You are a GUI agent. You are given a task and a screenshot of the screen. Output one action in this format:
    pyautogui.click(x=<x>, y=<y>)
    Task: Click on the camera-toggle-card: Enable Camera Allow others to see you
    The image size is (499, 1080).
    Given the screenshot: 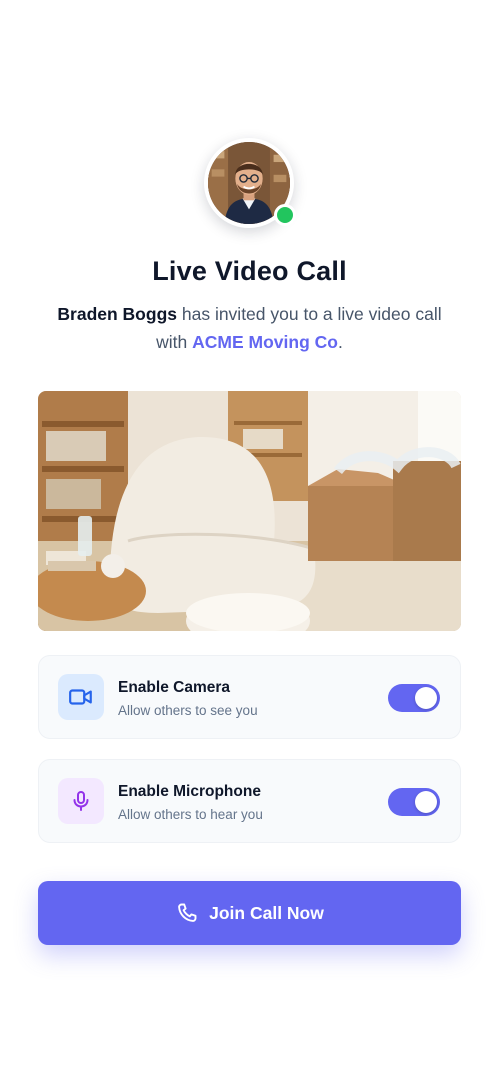 What is the action you would take?
    pyautogui.click(x=249, y=697)
    